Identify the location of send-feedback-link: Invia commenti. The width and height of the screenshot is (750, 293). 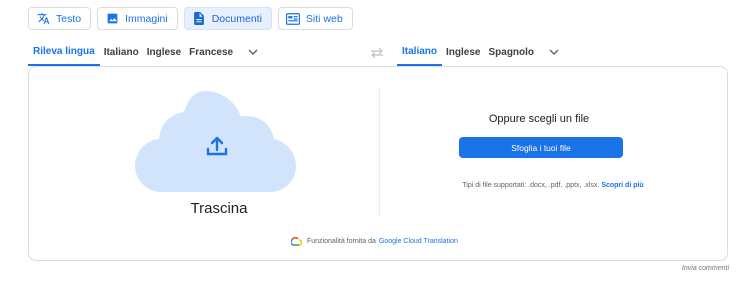
(705, 268).